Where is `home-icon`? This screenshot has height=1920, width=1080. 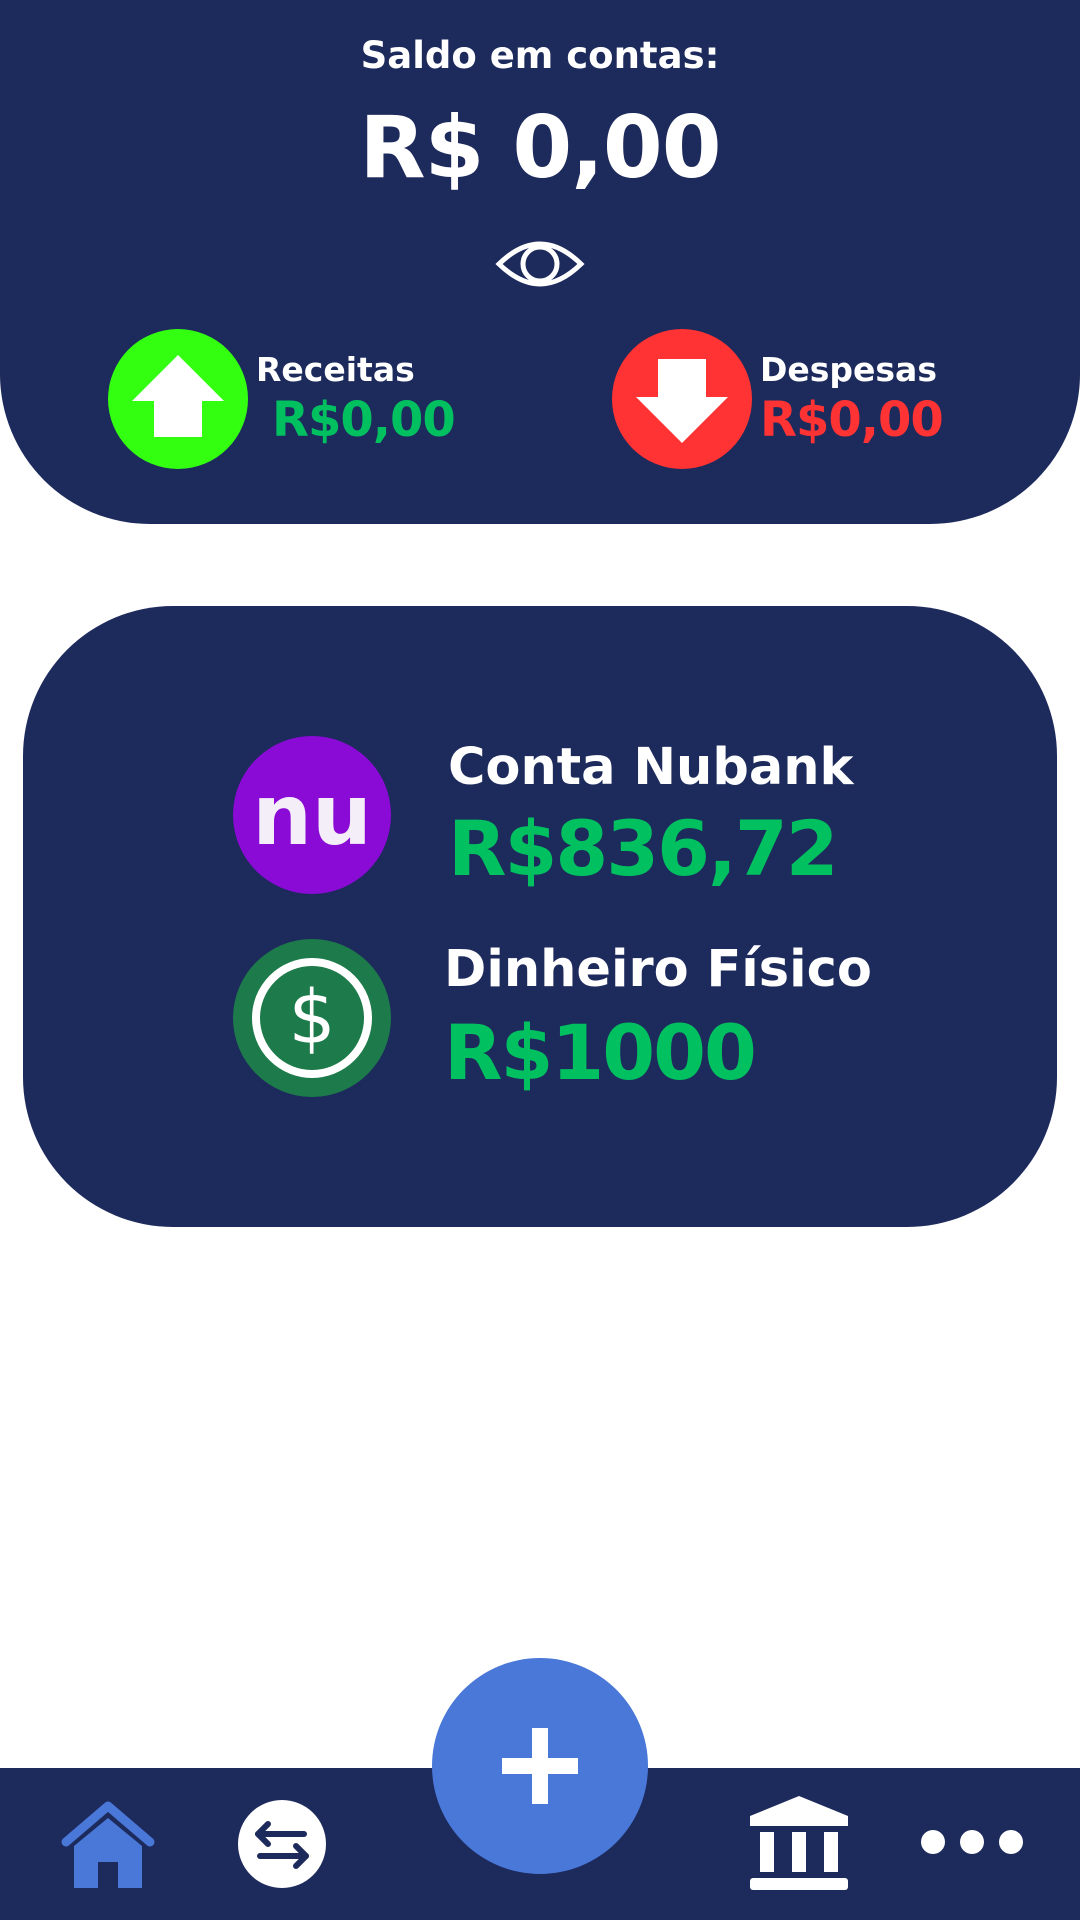
home-icon is located at coordinates (108, 1847).